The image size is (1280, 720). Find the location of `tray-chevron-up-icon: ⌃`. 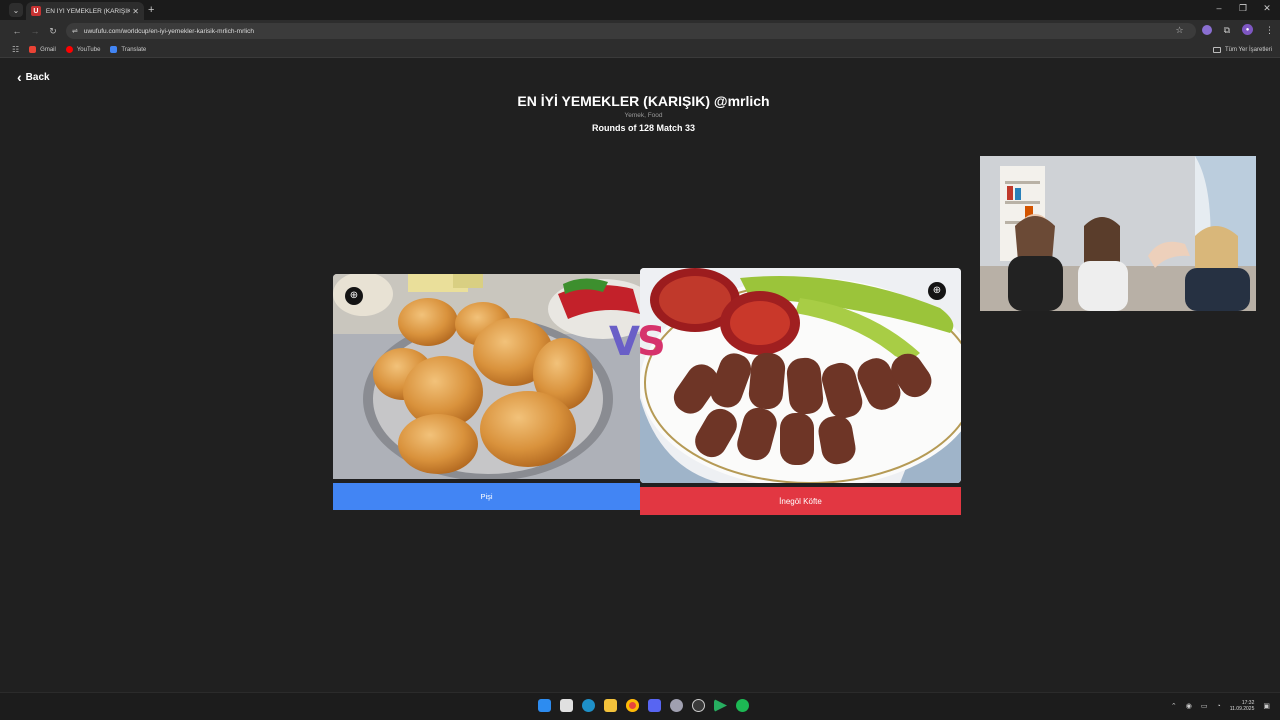

tray-chevron-up-icon: ⌃ is located at coordinates (1174, 706).